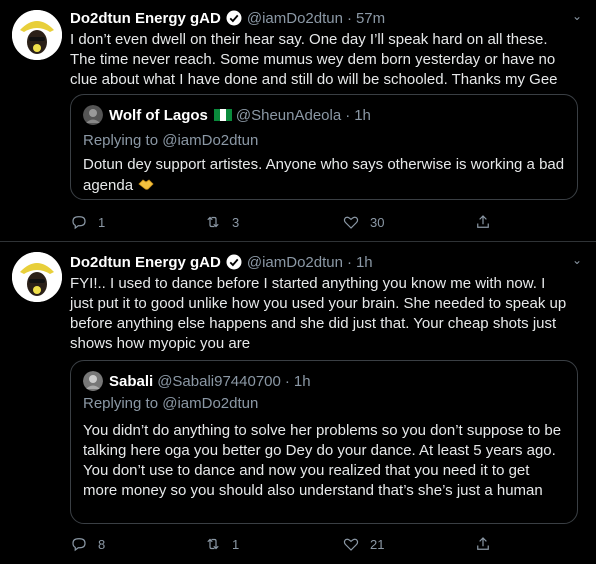 The image size is (596, 564). I want to click on tweet-actions: 1 3 30, so click(280, 222).